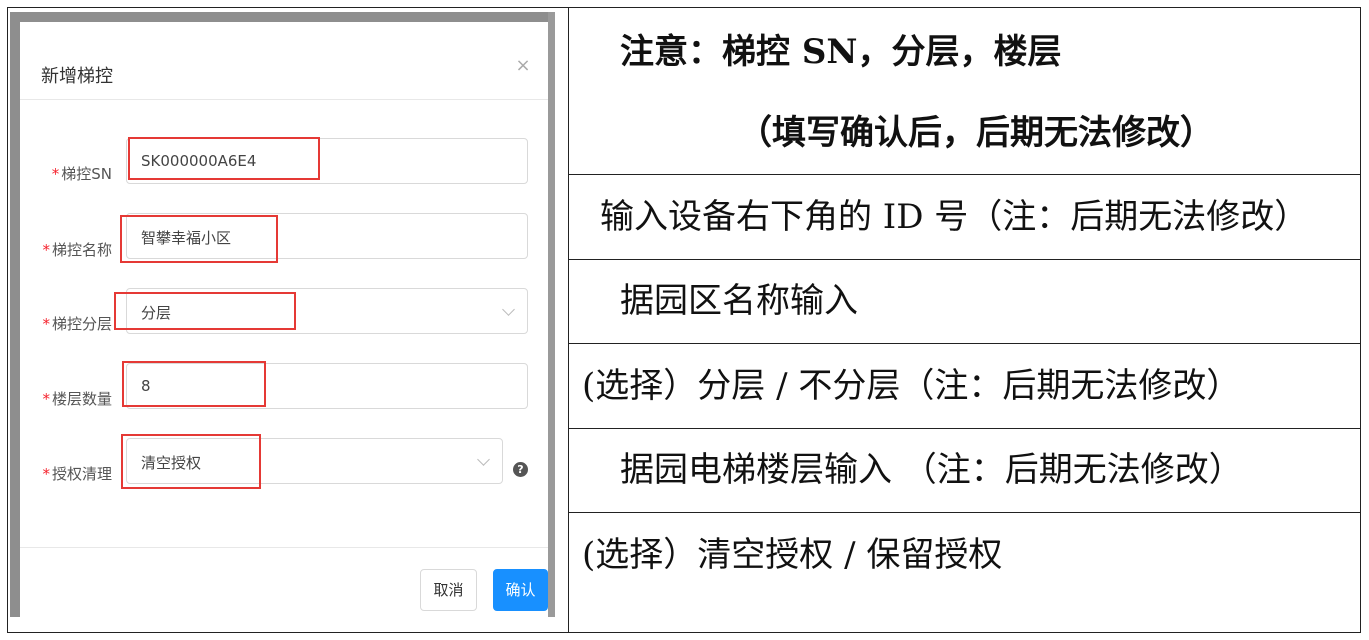 The image size is (1369, 640). Describe the element at coordinates (739, 301) in the screenshot. I see `note-name: 据园区名称输入` at that location.